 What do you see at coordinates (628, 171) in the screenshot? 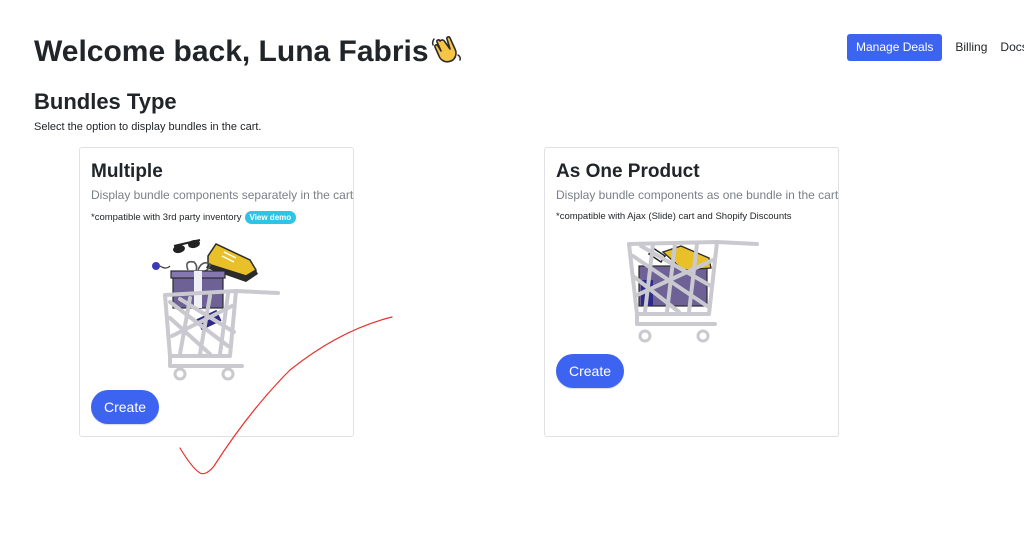
I see `card-title: As One Product` at bounding box center [628, 171].